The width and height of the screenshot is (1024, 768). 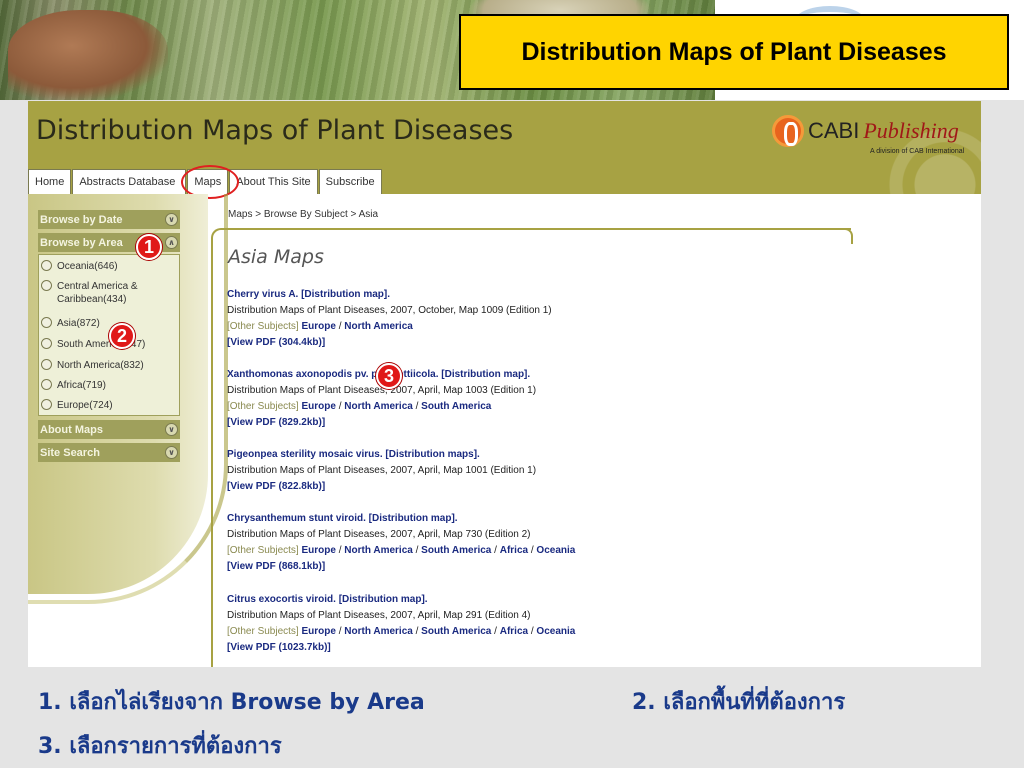 What do you see at coordinates (788, 131) in the screenshot?
I see `cabi-emblem-icon` at bounding box center [788, 131].